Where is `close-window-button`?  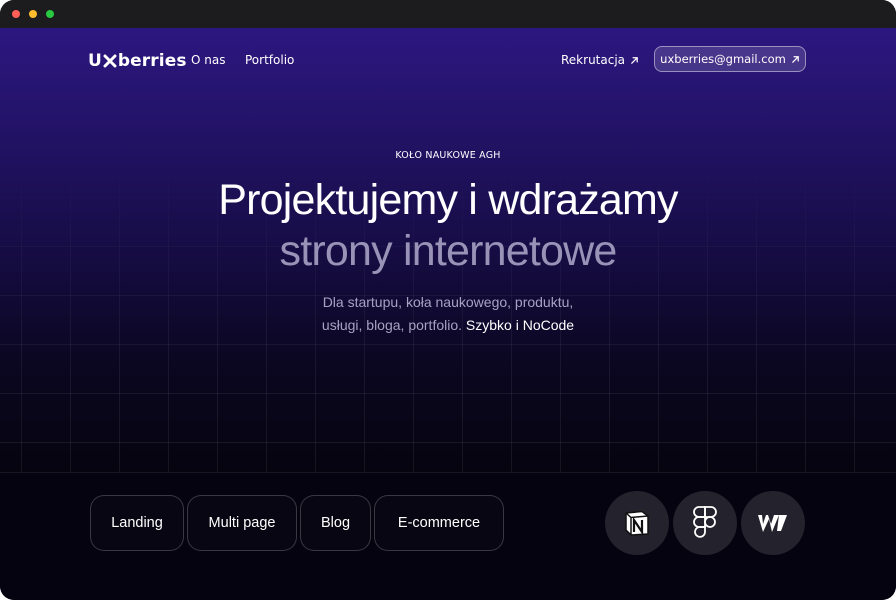
close-window-button is located at coordinates (16, 14).